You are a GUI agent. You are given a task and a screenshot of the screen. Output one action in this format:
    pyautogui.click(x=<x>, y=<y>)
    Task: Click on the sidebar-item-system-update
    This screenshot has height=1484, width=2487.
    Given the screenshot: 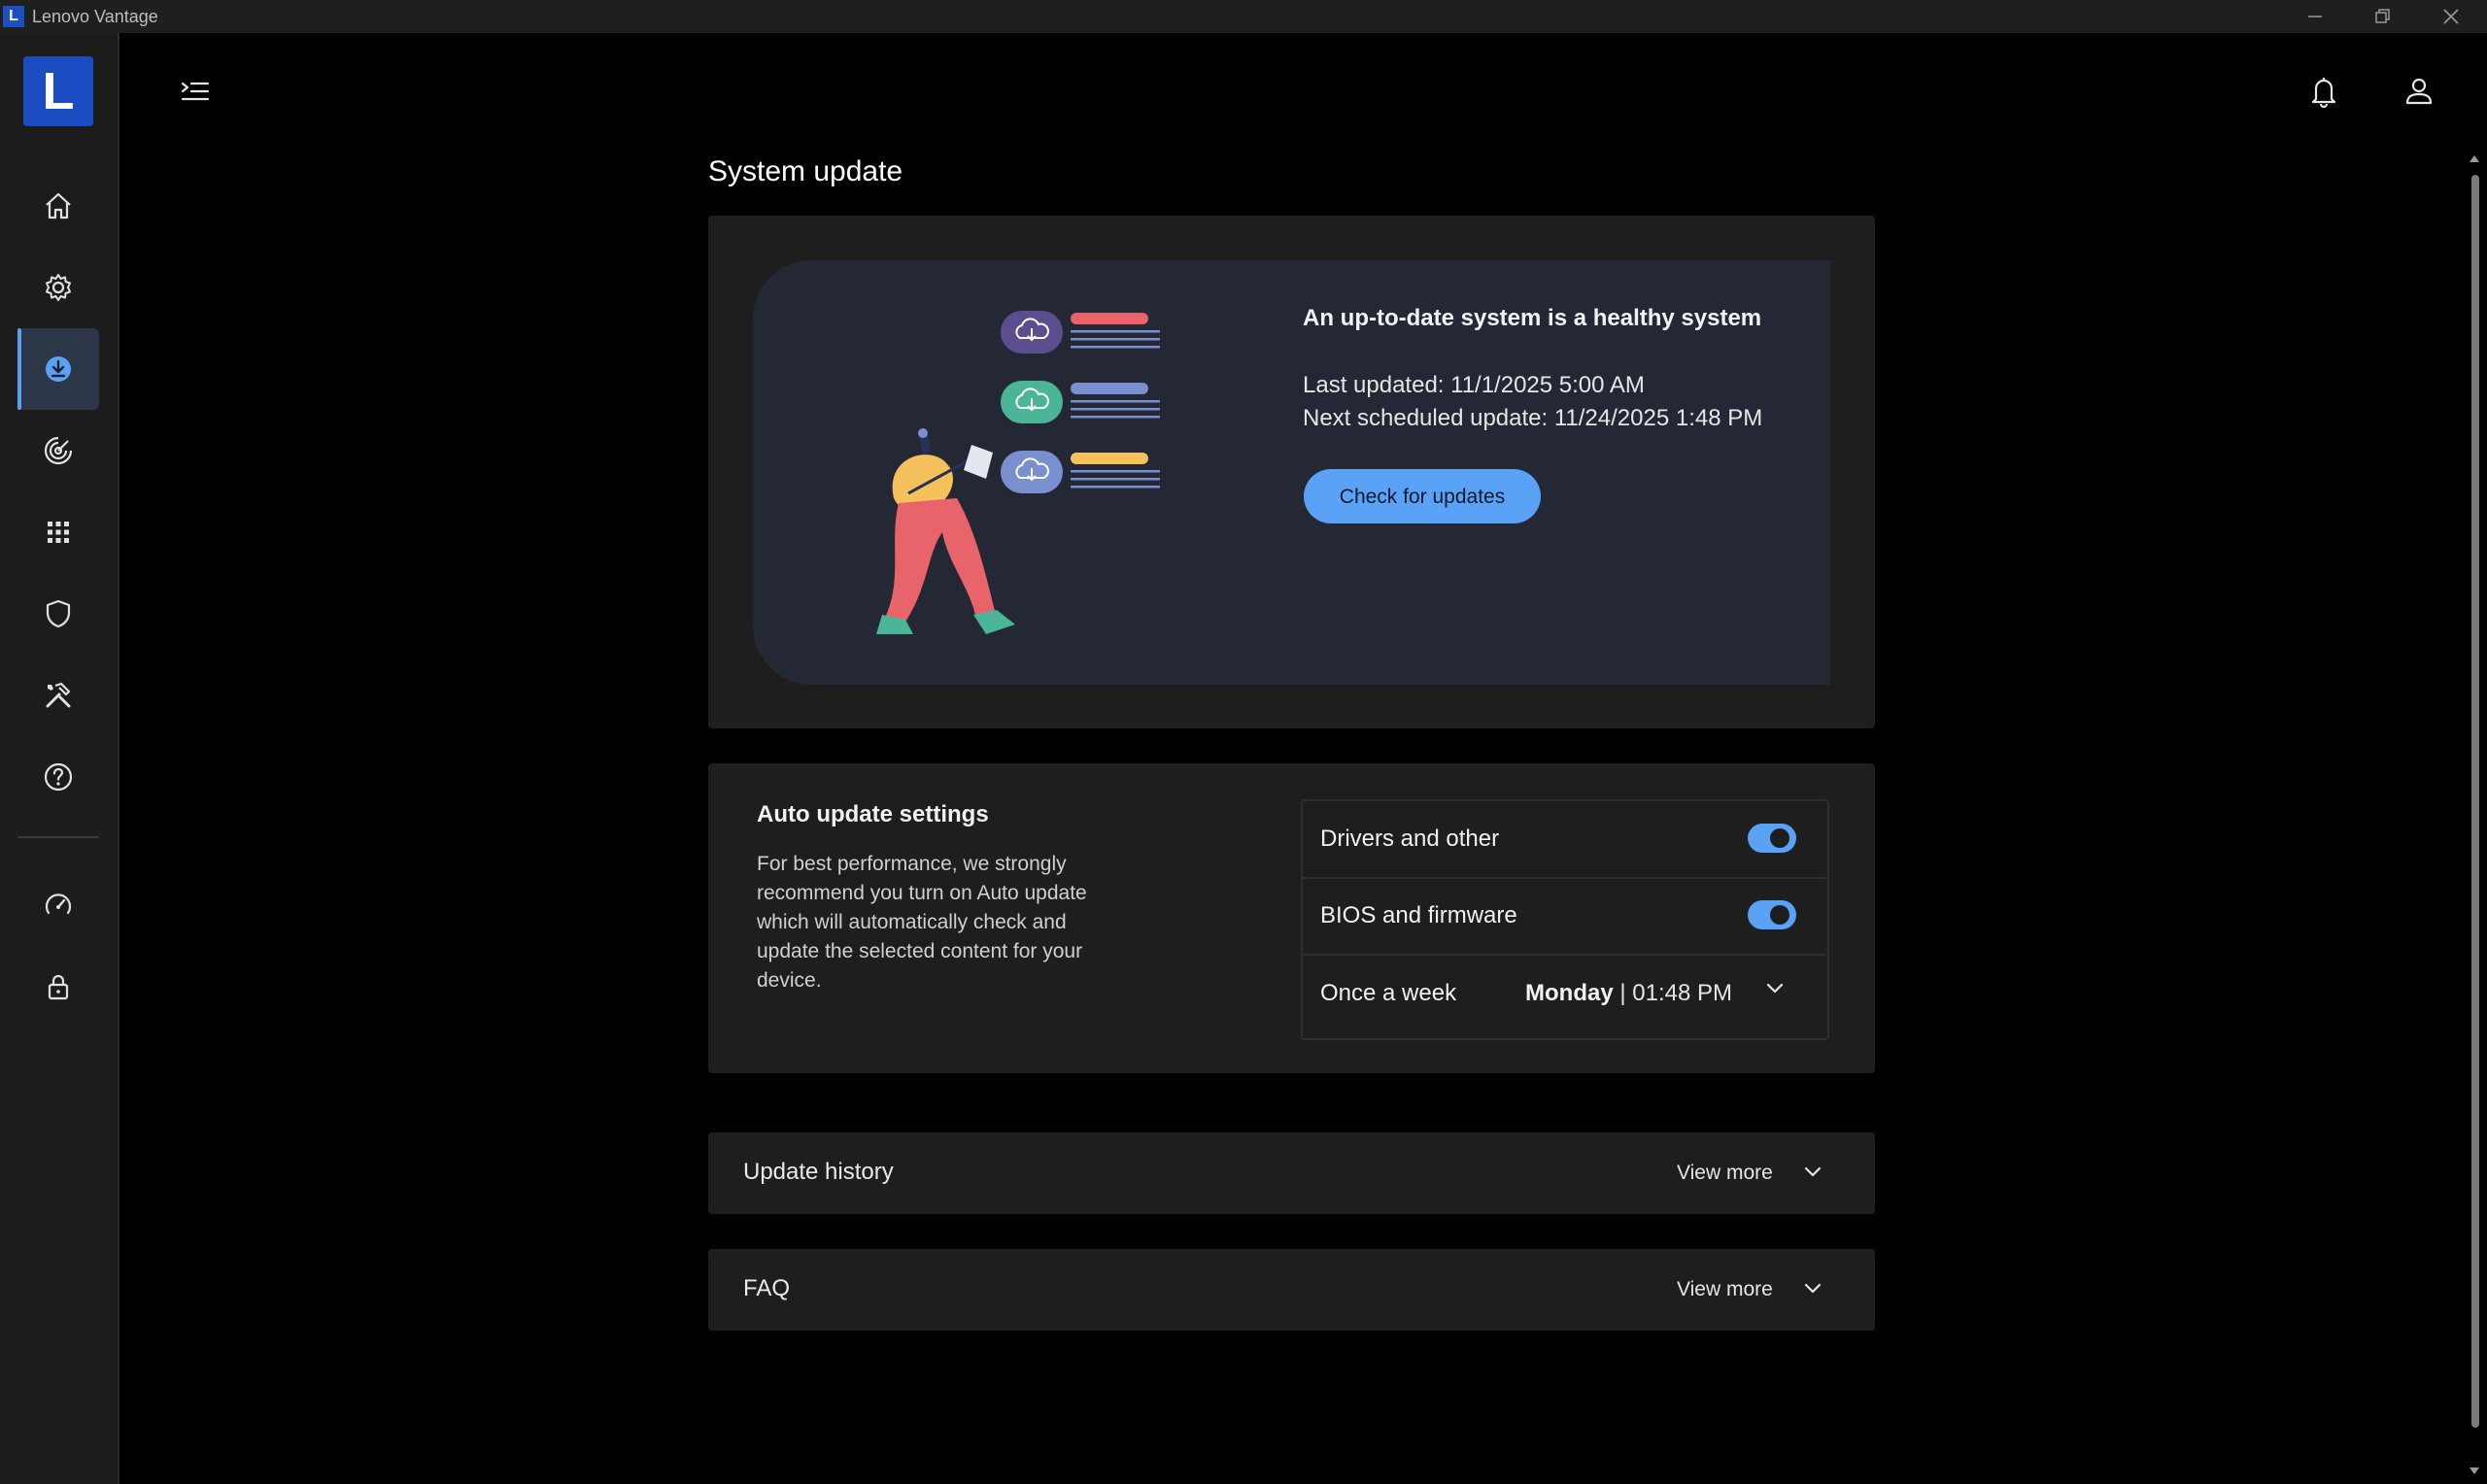 What is the action you would take?
    pyautogui.click(x=58, y=369)
    